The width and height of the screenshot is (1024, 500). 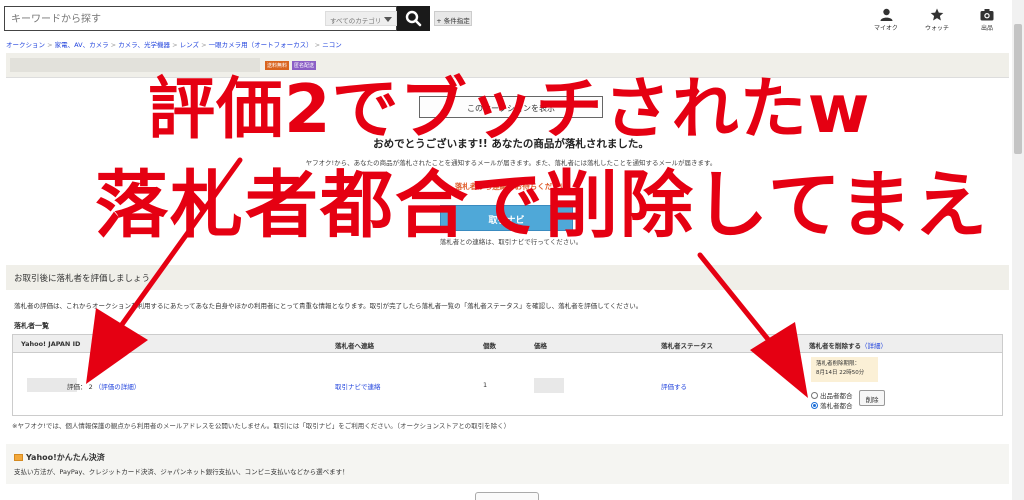 What do you see at coordinates (752, 325) in the screenshot?
I see `arrow-to-winner-fault` at bounding box center [752, 325].